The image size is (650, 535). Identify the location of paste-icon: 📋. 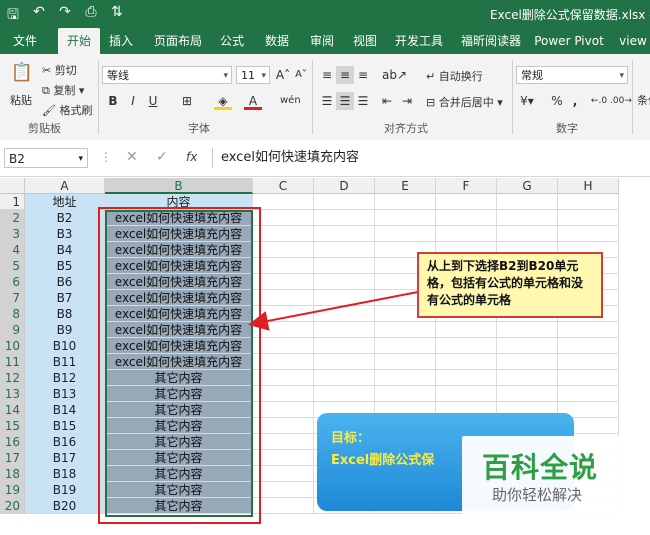
(22, 76).